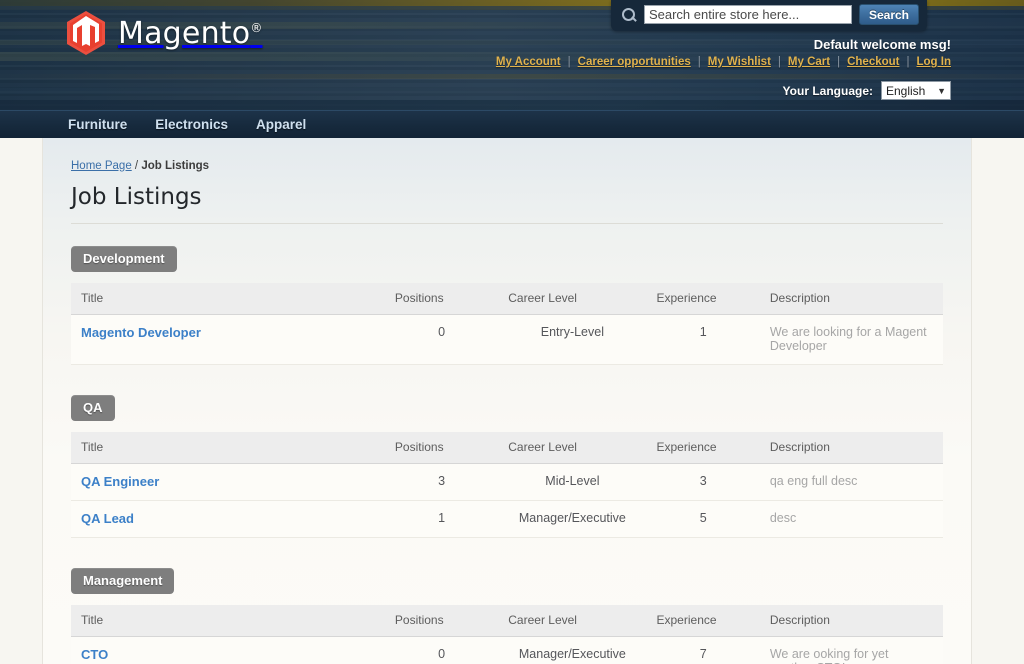 The height and width of the screenshot is (664, 1024). What do you see at coordinates (101, 166) in the screenshot?
I see `breadcrumb-home-link: Home Page` at bounding box center [101, 166].